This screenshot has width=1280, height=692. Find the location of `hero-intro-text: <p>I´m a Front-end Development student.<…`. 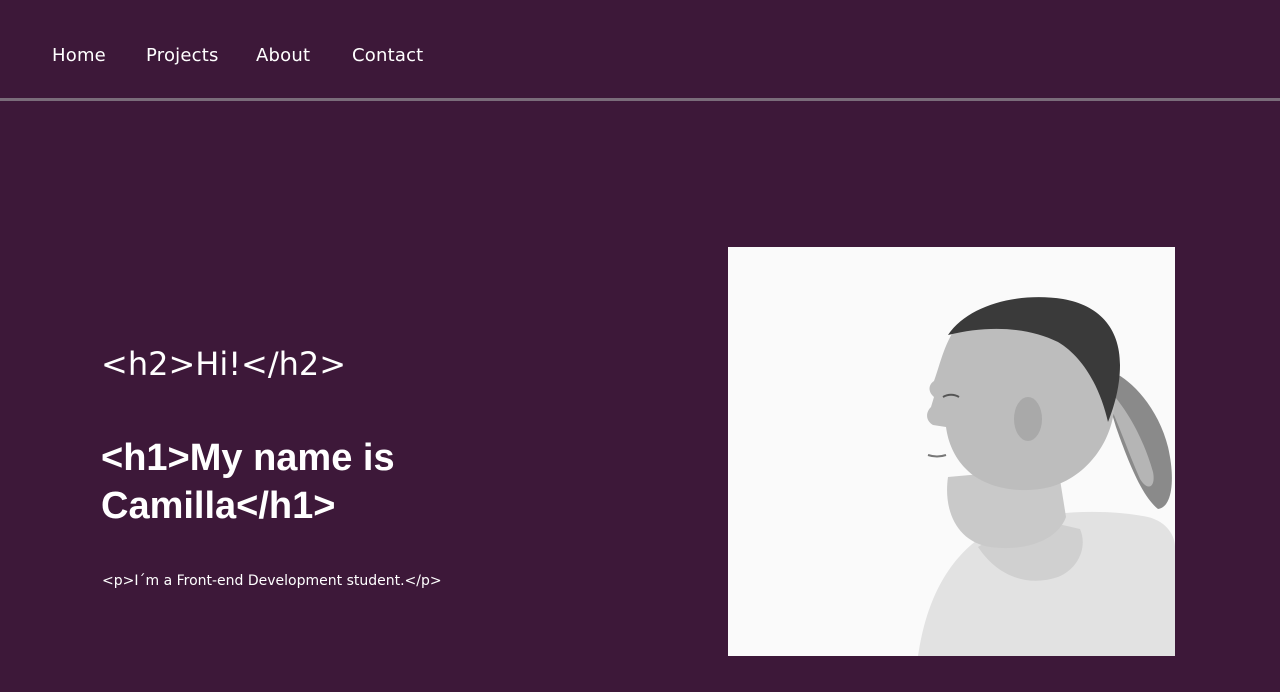

hero-intro-text: <p>I´m a Front-end Development student.<… is located at coordinates (272, 581).